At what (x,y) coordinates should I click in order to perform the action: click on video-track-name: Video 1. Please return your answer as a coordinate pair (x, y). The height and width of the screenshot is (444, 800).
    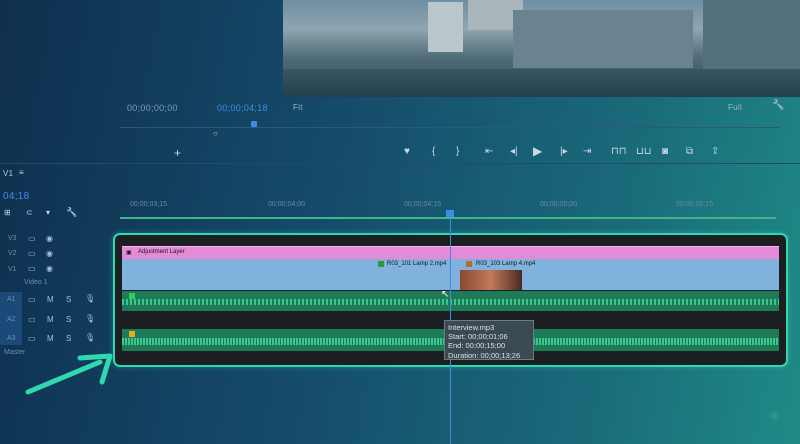
    Looking at the image, I should click on (36, 282).